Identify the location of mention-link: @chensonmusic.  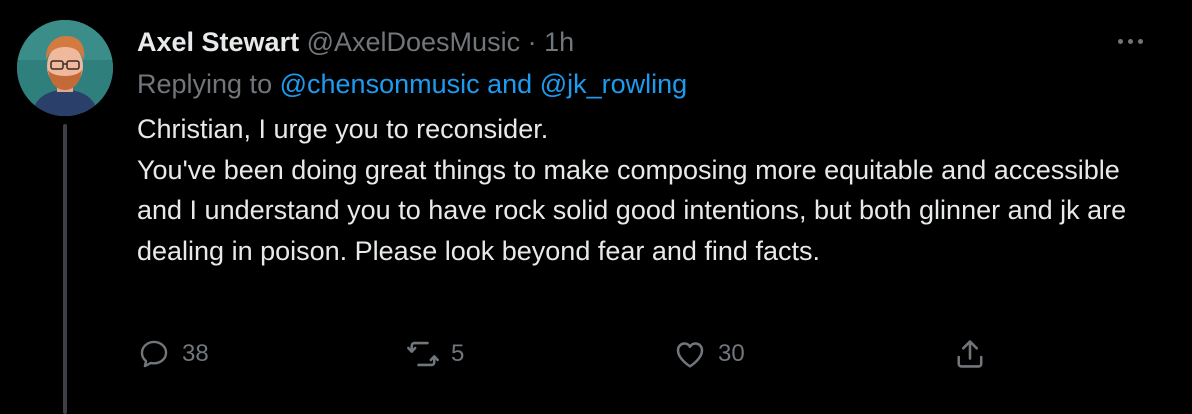
(380, 84).